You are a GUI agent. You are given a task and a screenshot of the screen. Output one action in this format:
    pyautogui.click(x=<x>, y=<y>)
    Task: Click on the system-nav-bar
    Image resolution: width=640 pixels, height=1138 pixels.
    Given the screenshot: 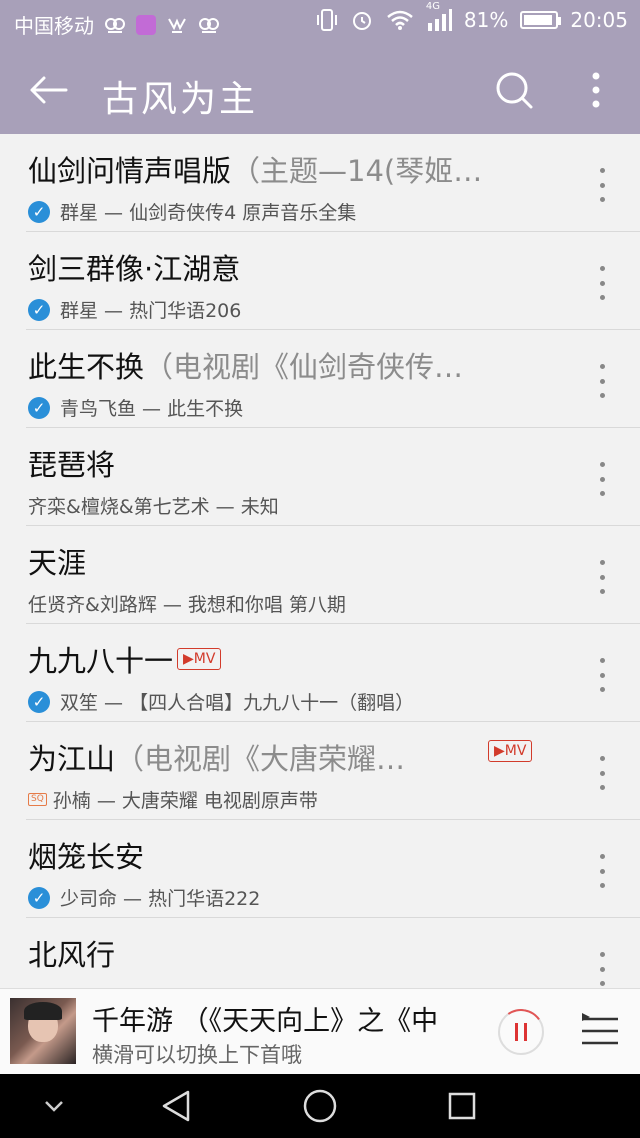 What is the action you would take?
    pyautogui.click(x=320, y=1106)
    